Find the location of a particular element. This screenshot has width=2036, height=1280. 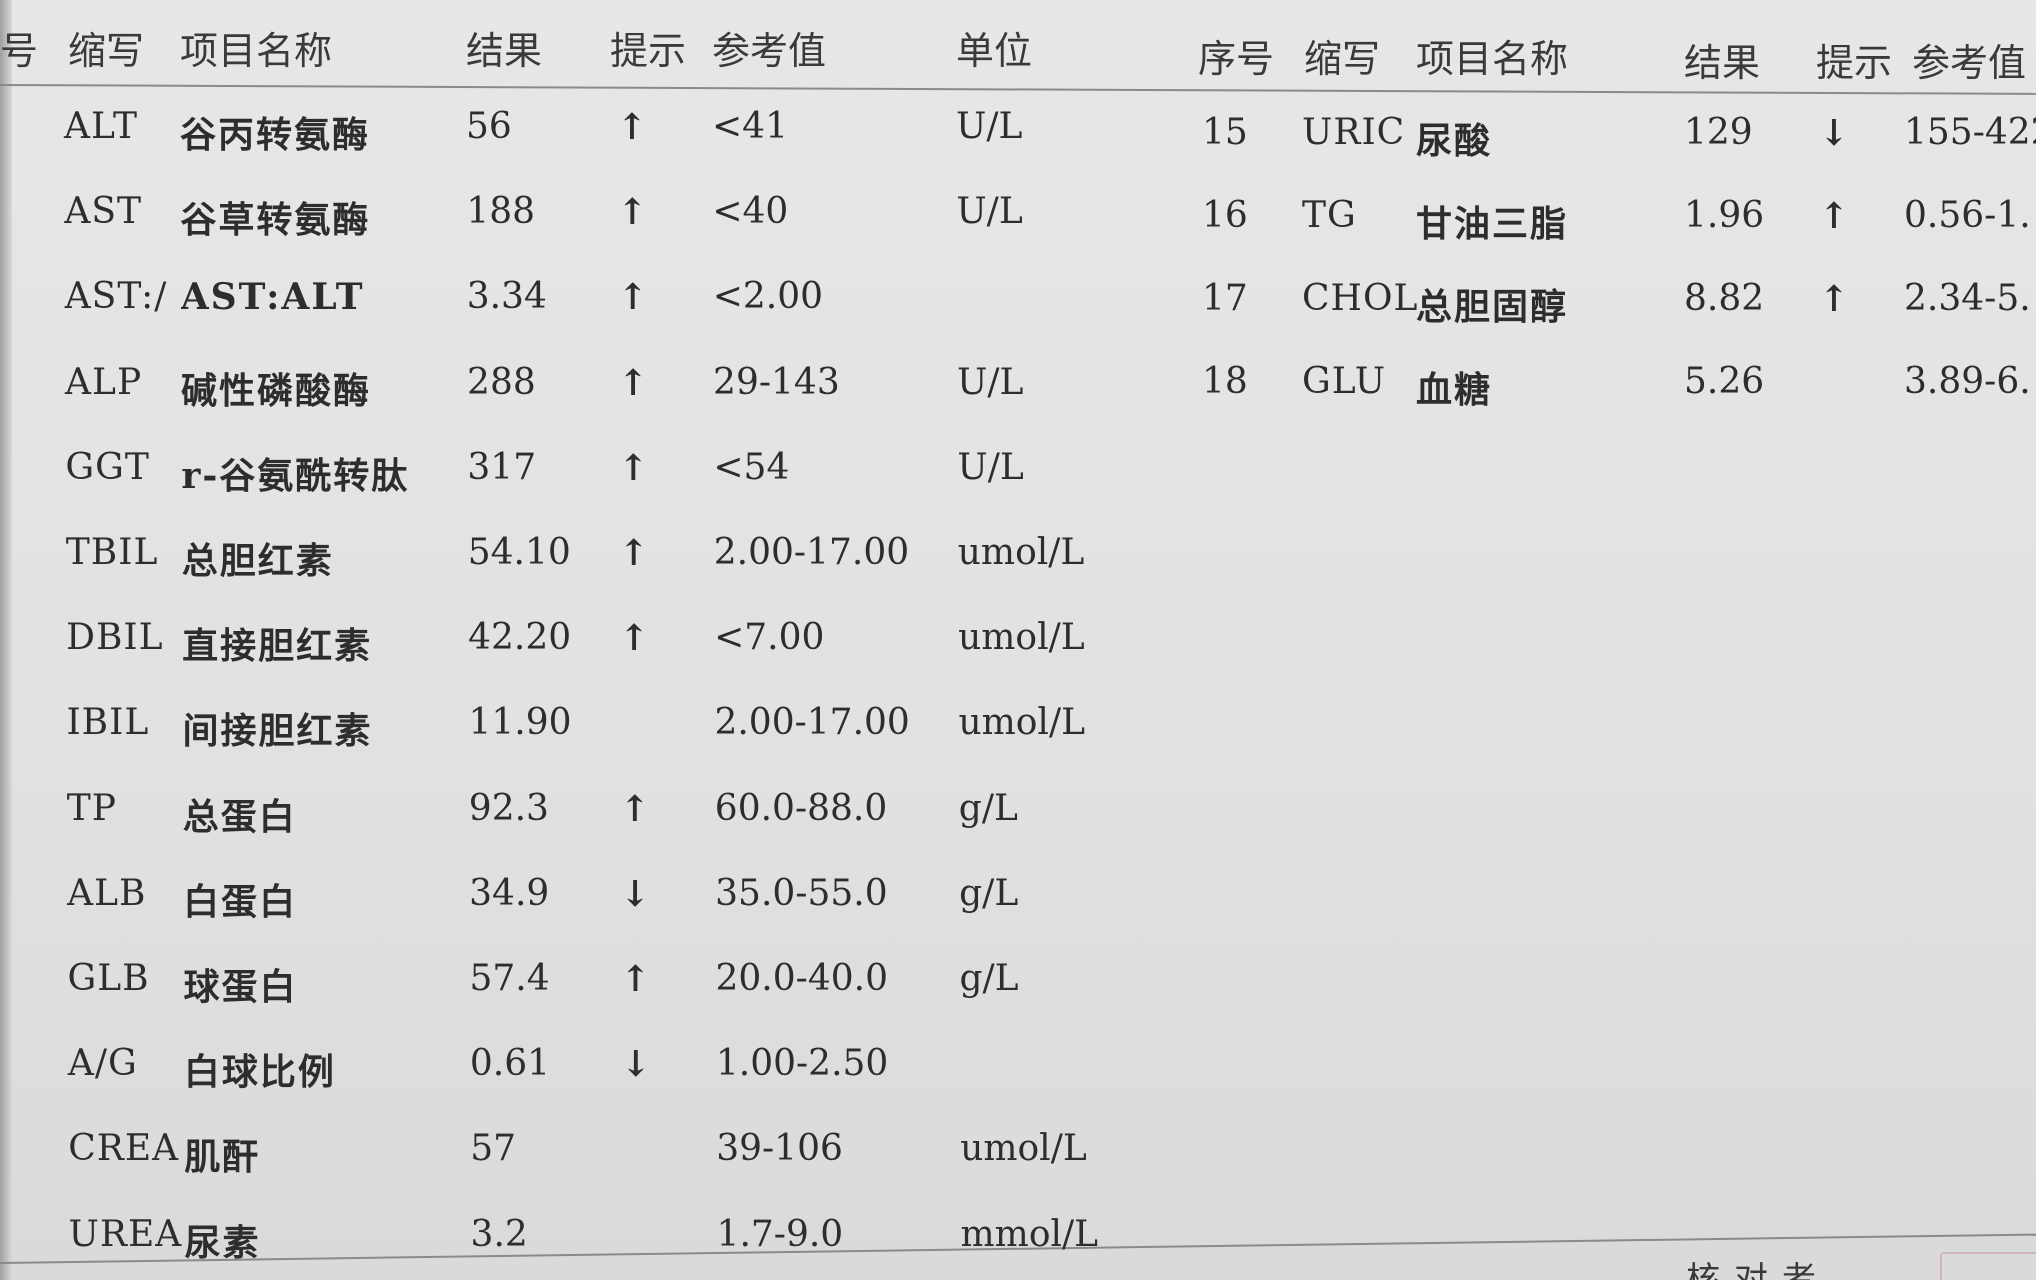

cell-result: 57.4 is located at coordinates (509, 978).